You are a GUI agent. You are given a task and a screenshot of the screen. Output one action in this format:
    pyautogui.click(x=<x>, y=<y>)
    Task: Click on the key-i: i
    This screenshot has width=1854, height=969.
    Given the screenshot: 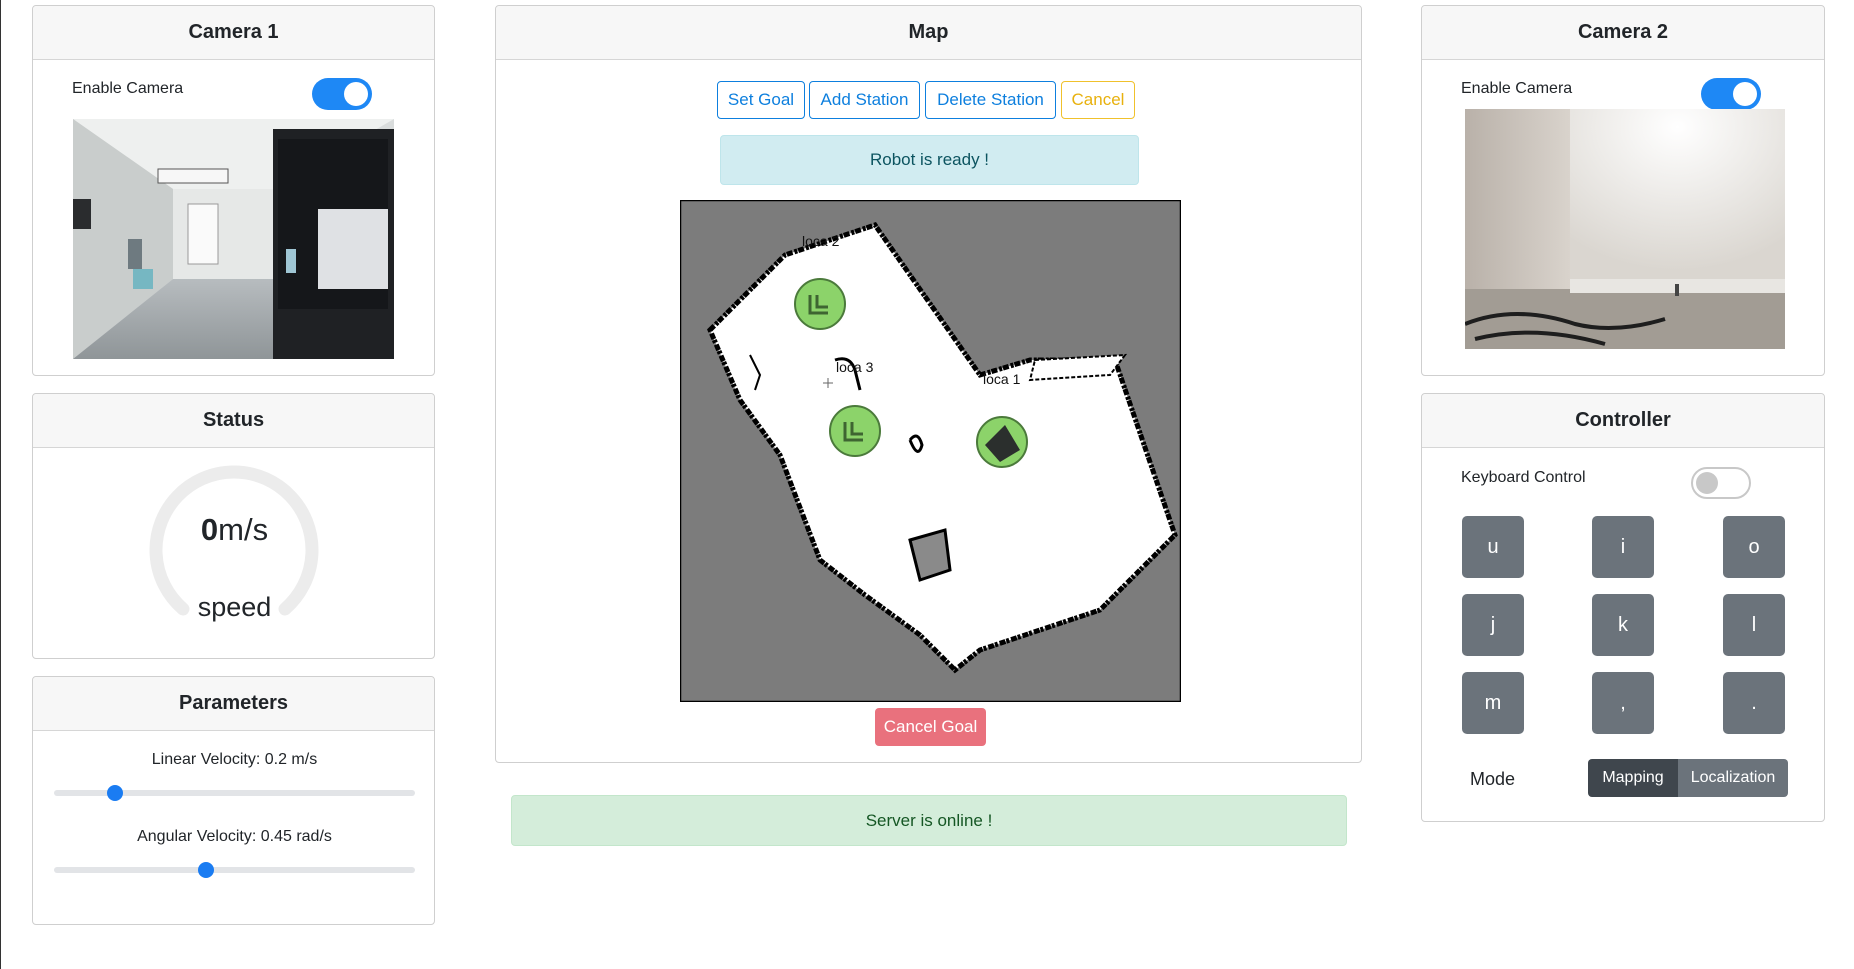 What is the action you would take?
    pyautogui.click(x=1623, y=547)
    